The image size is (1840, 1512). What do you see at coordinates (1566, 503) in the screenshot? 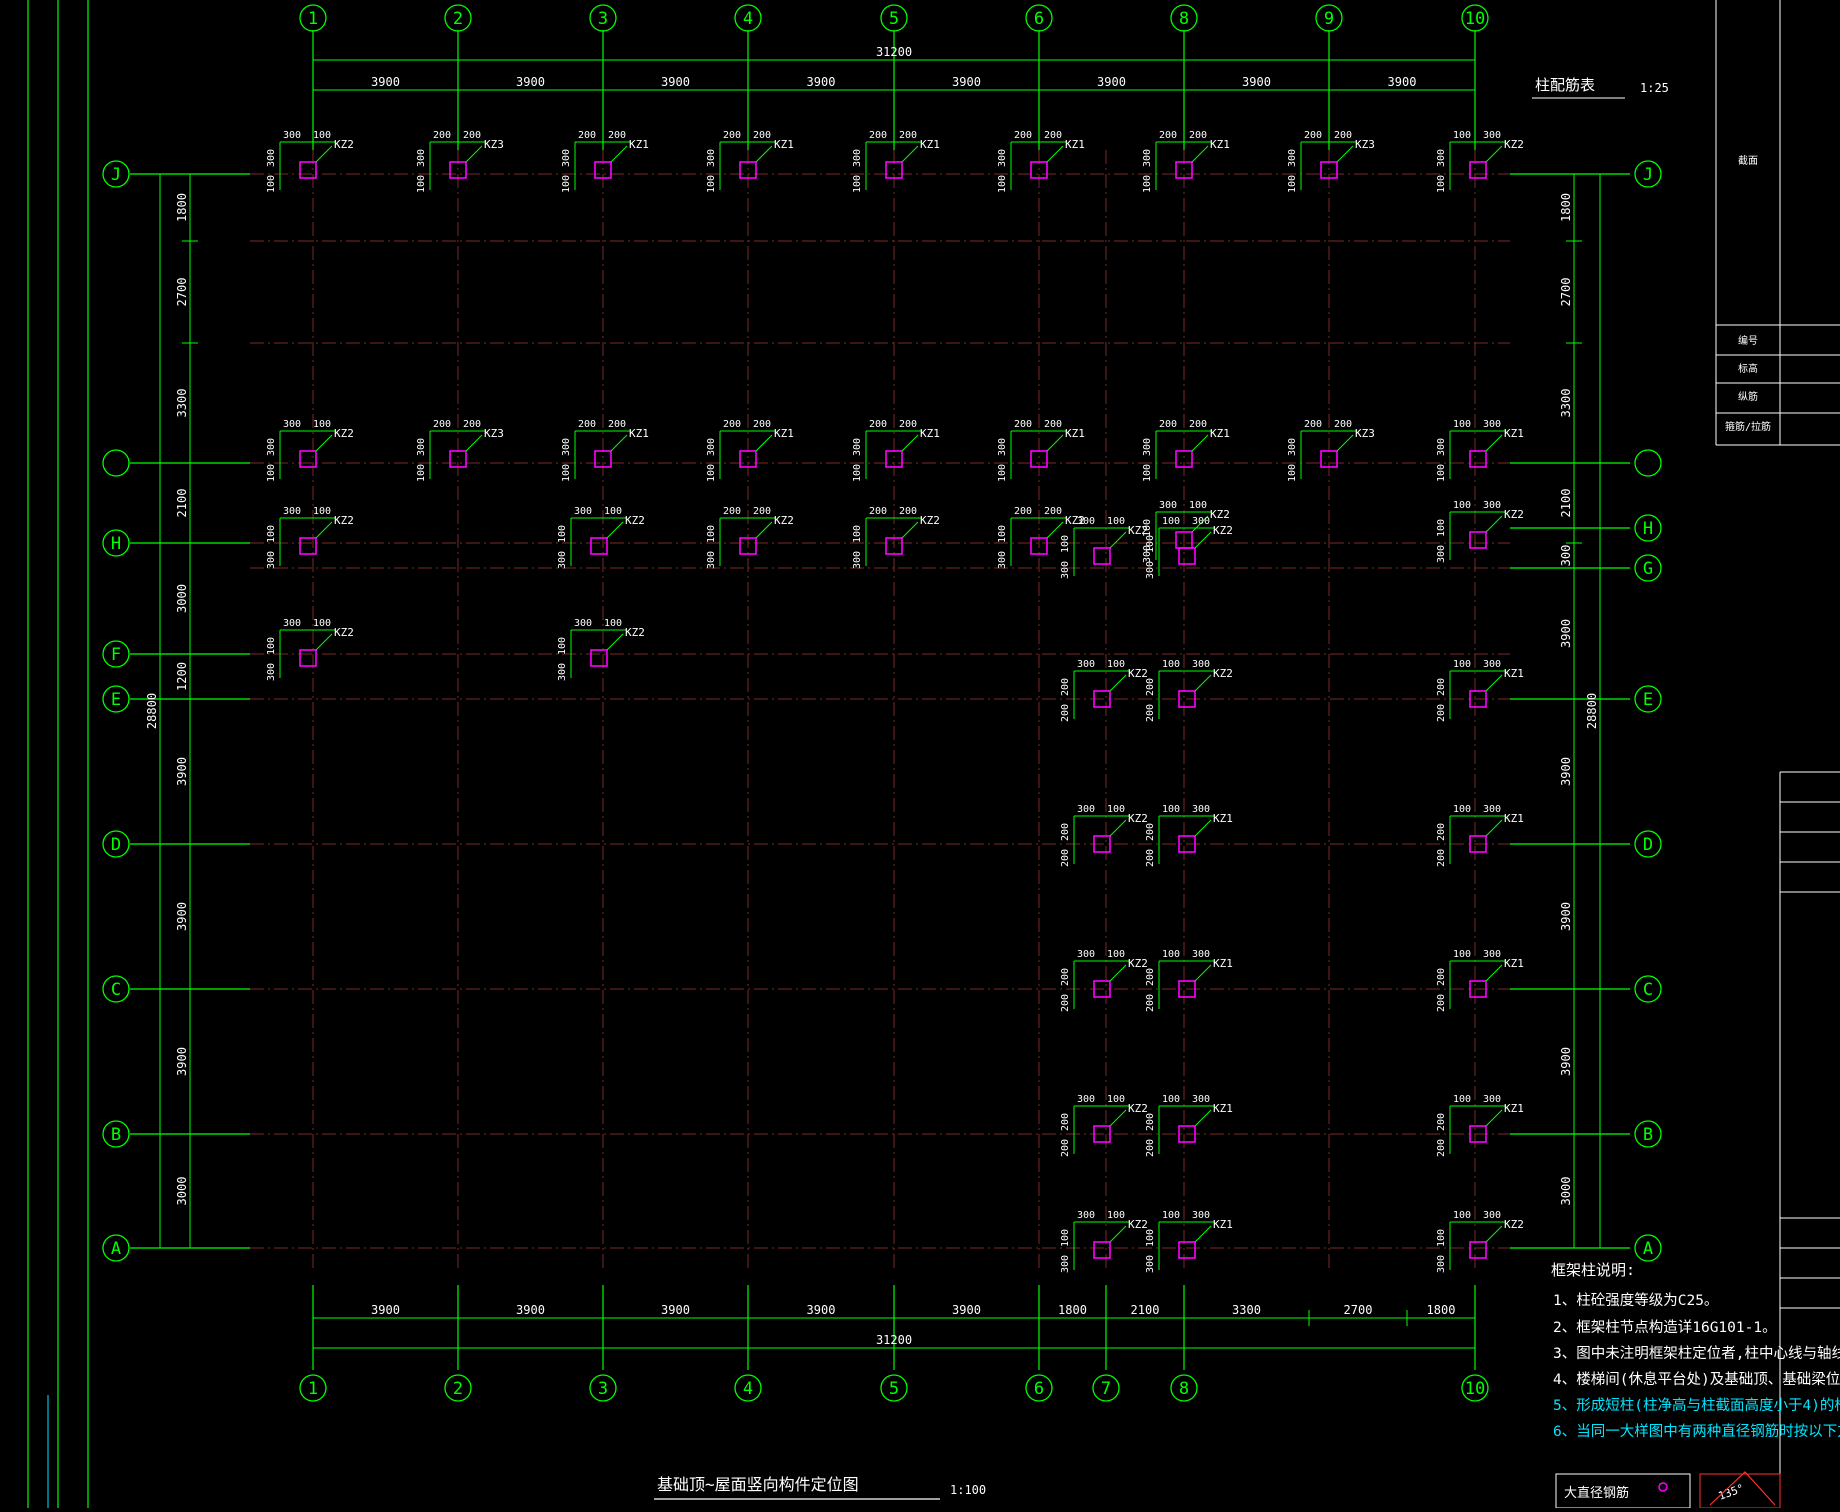
I see `right-span-dim-text: 2100` at bounding box center [1566, 503].